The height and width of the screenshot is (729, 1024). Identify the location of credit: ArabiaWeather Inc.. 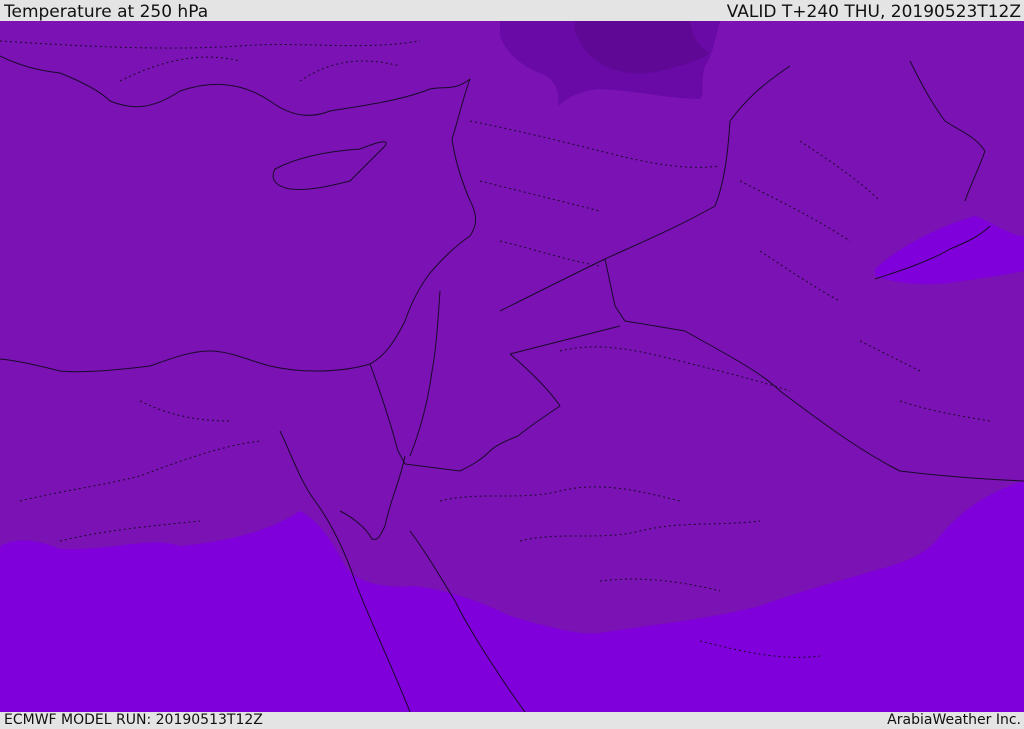
(954, 720).